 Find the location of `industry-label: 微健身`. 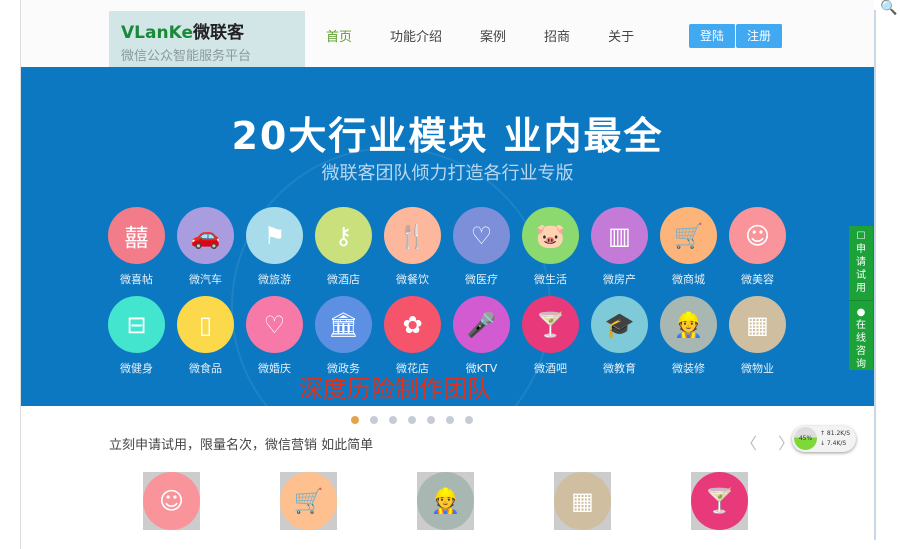

industry-label: 微健身 is located at coordinates (136, 368).